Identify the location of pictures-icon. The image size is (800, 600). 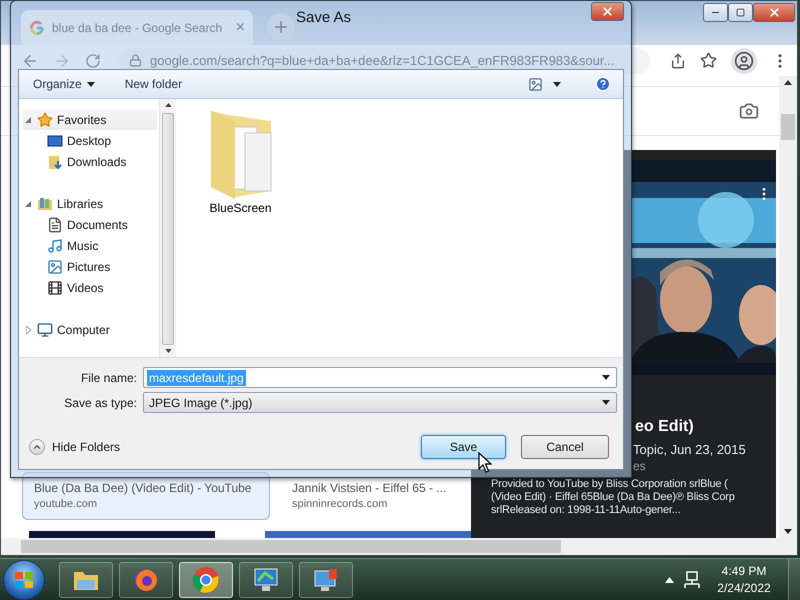
(55, 266).